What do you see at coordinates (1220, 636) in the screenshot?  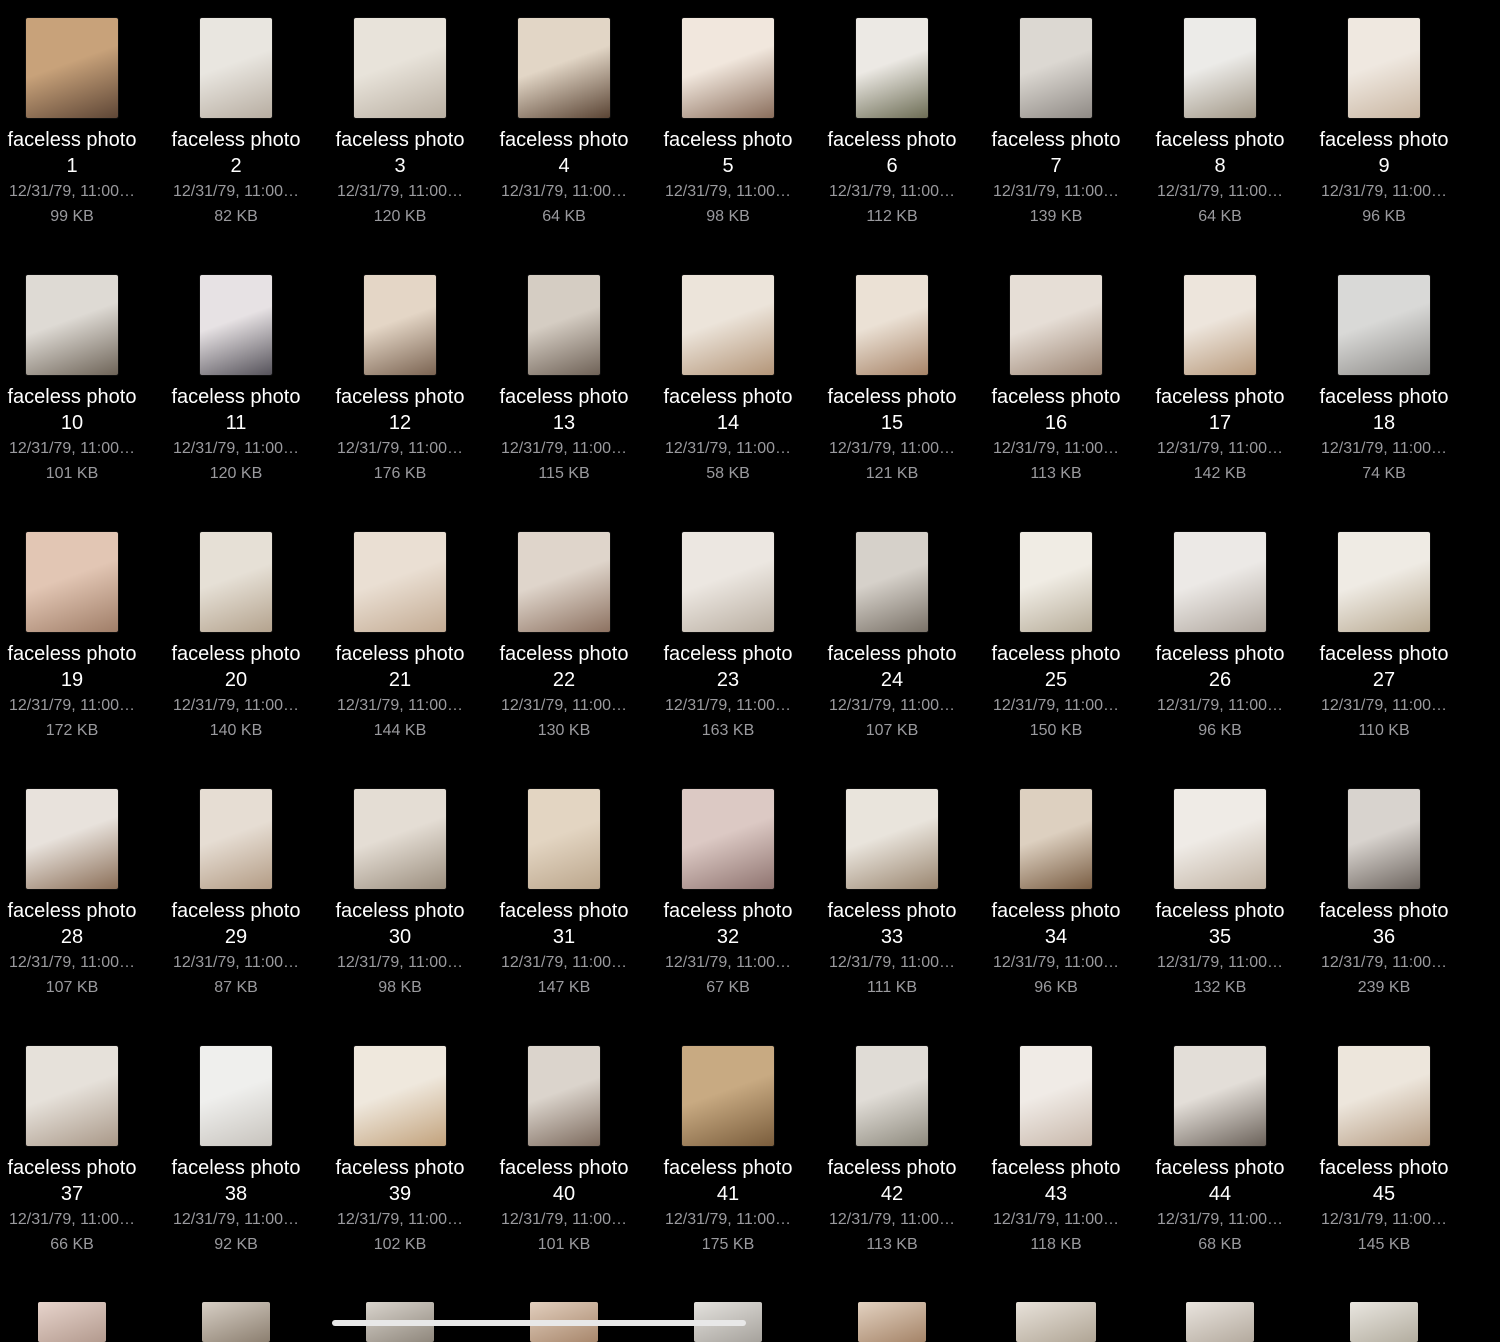 I see `file-tile: faceless photo 26 12/31/79, 11:00… 96 KB` at bounding box center [1220, 636].